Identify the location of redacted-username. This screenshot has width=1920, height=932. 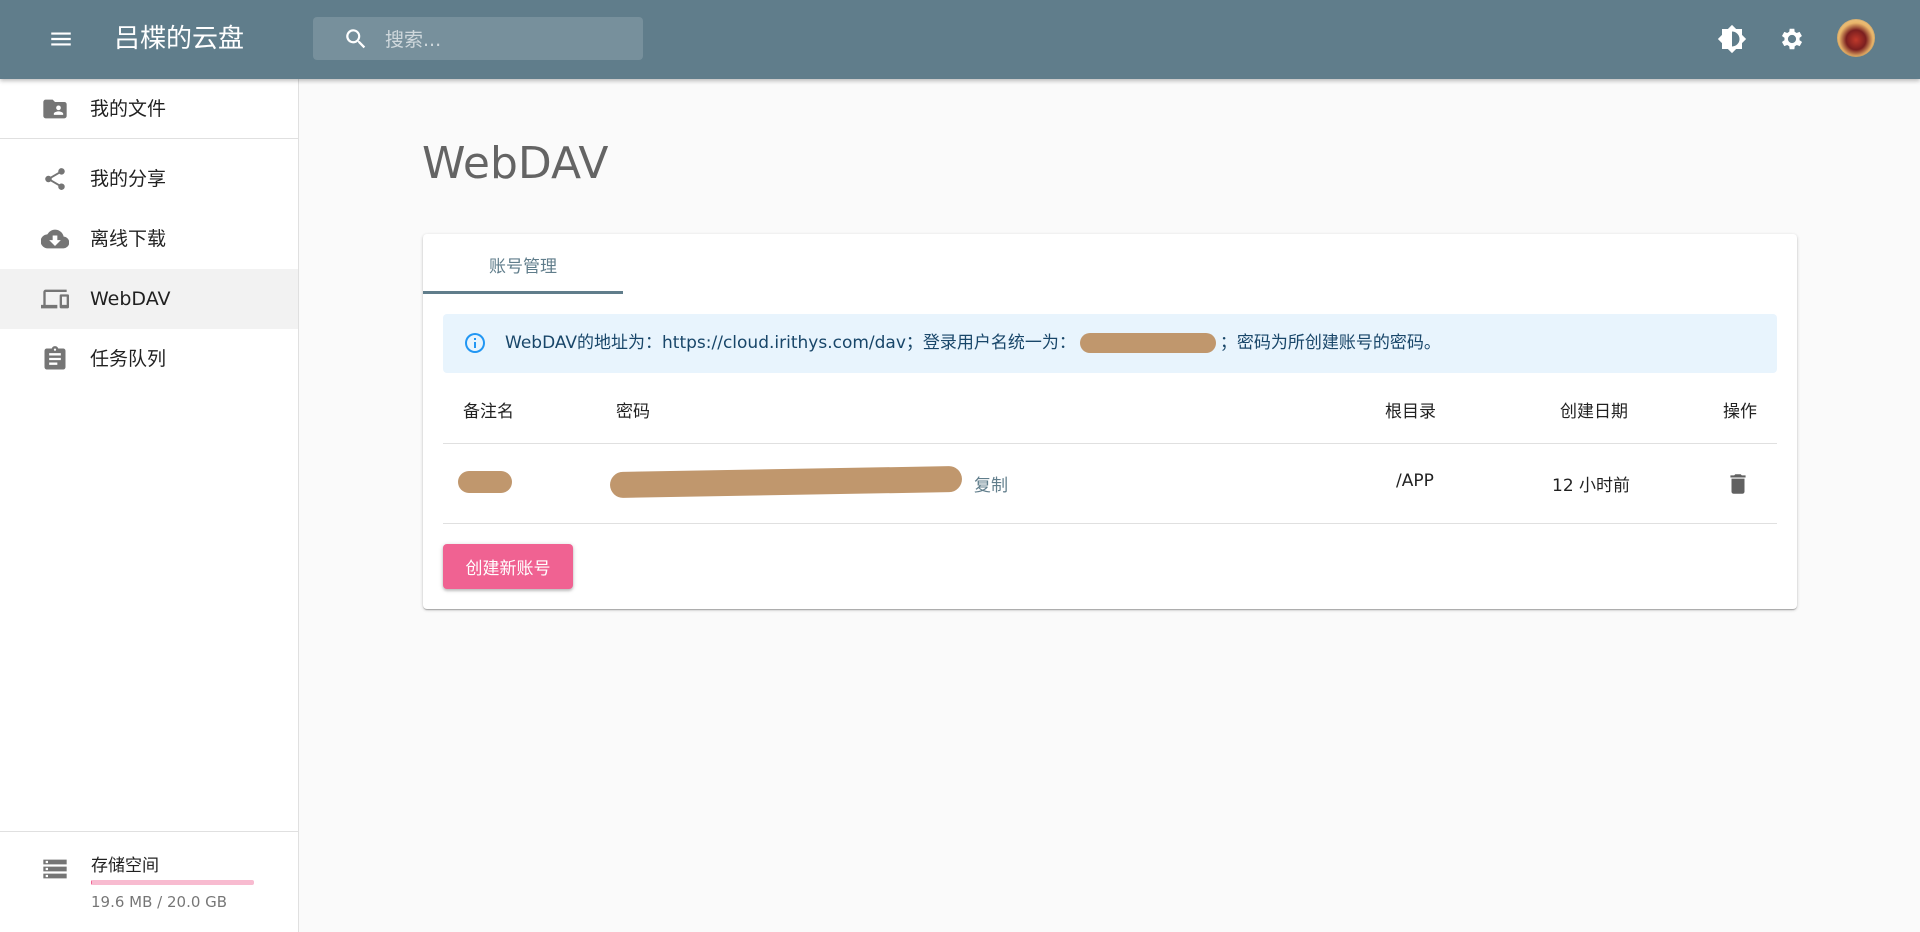
(1147, 343).